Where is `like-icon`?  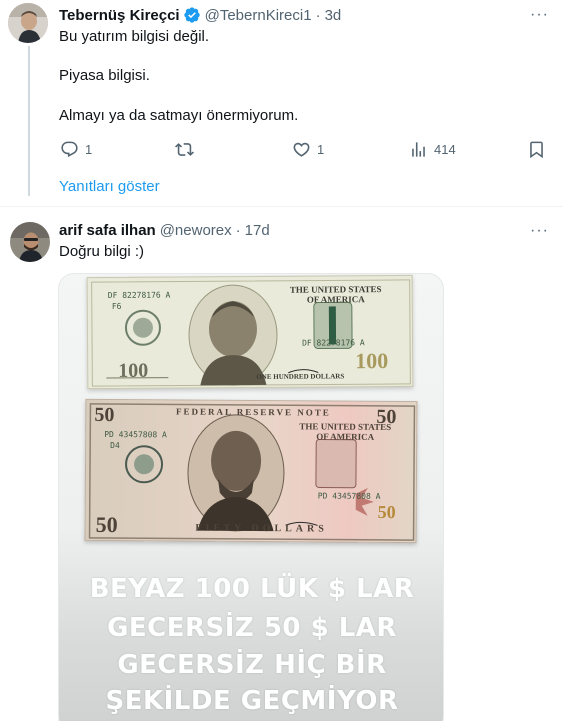 like-icon is located at coordinates (301, 149).